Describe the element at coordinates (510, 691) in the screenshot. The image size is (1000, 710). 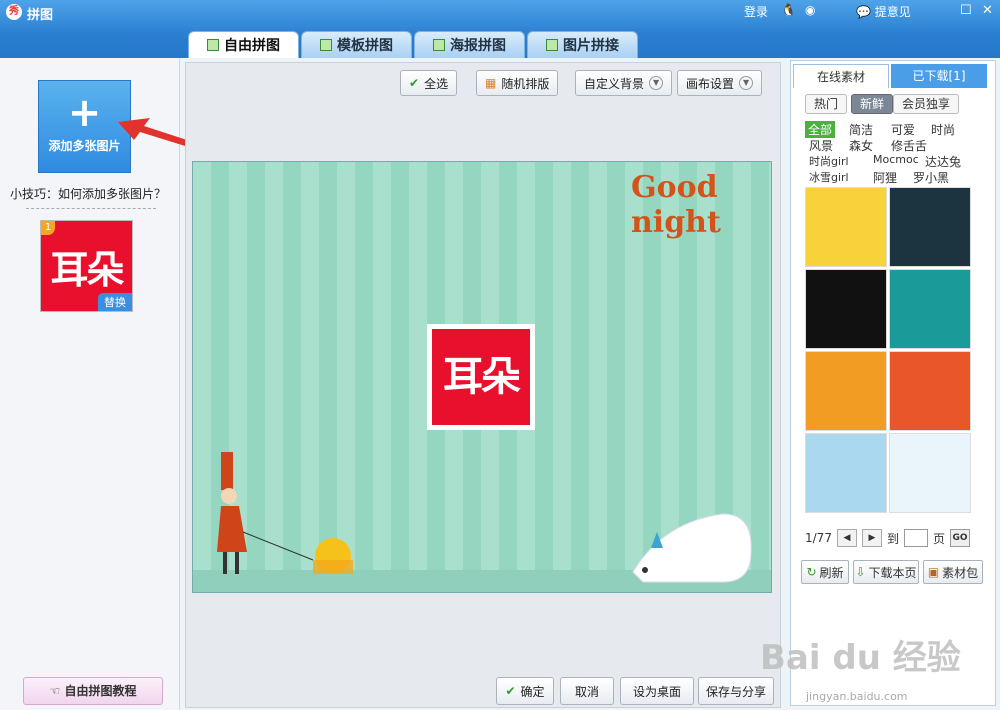
I see `check-circle-icon: ✔` at that location.